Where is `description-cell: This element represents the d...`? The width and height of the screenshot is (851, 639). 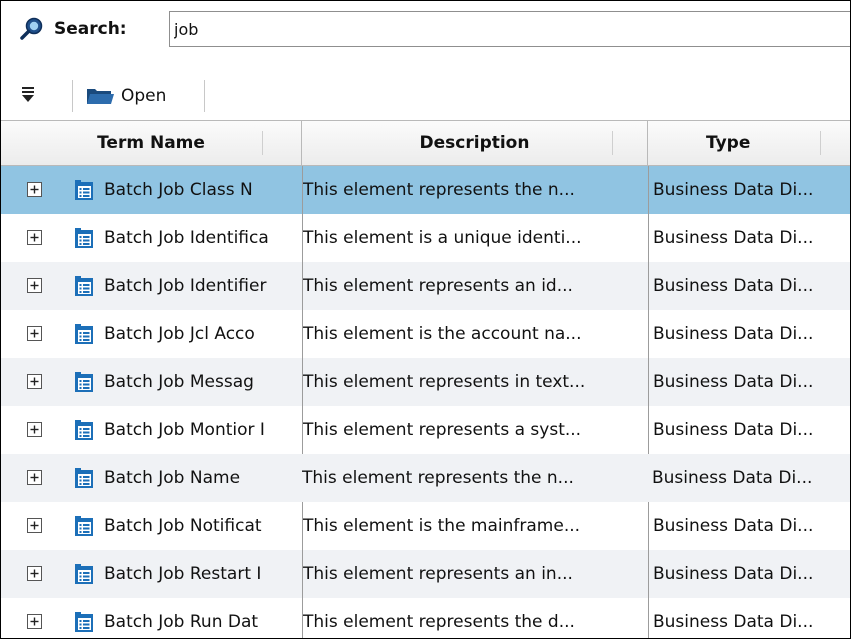 description-cell: This element represents the d... is located at coordinates (475, 618).